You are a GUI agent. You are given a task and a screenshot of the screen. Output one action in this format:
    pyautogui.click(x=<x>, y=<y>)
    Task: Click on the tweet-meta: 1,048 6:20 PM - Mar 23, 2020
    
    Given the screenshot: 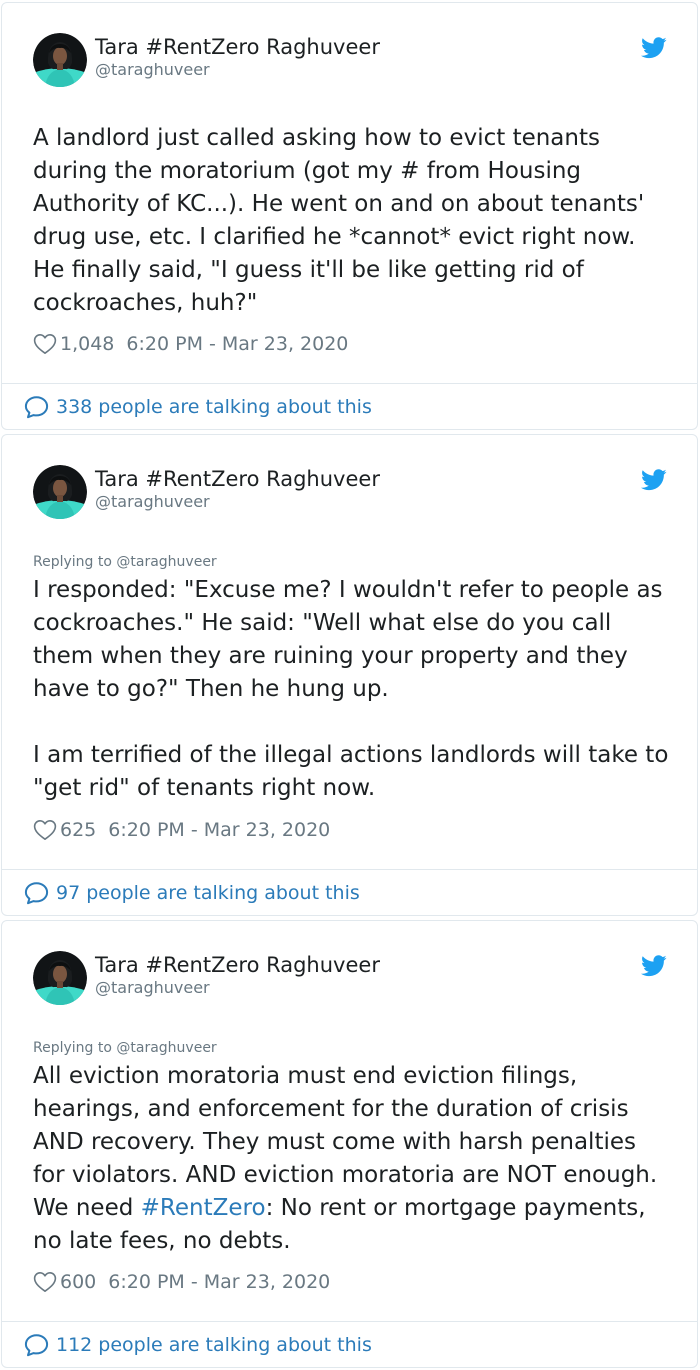 What is the action you would take?
    pyautogui.click(x=190, y=344)
    